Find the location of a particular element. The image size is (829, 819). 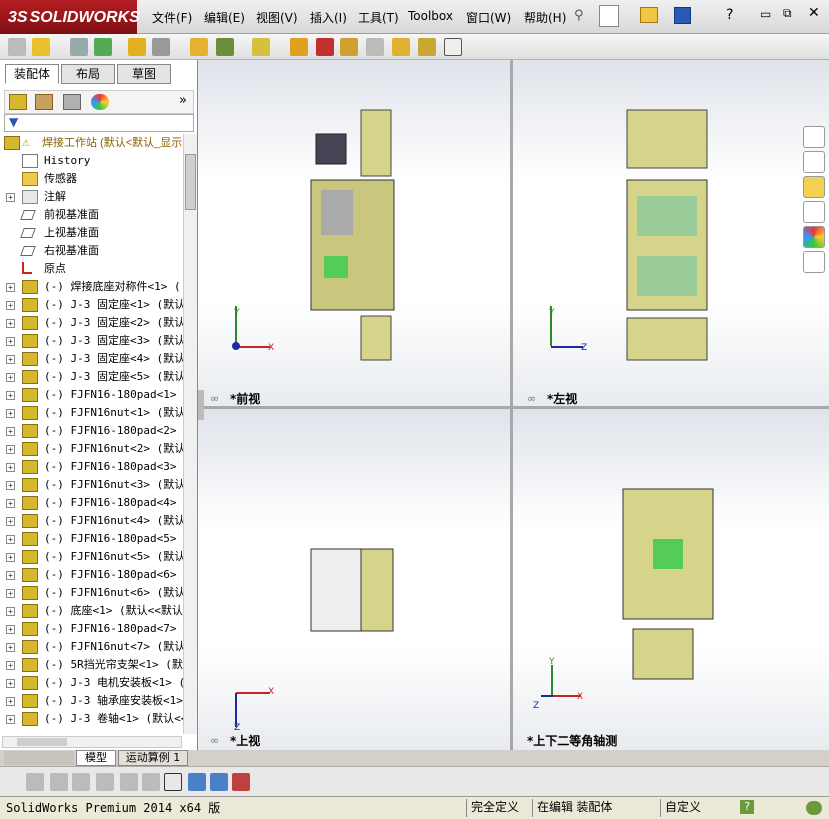

tree-item: 前视基准面 is located at coordinates (91, 215).